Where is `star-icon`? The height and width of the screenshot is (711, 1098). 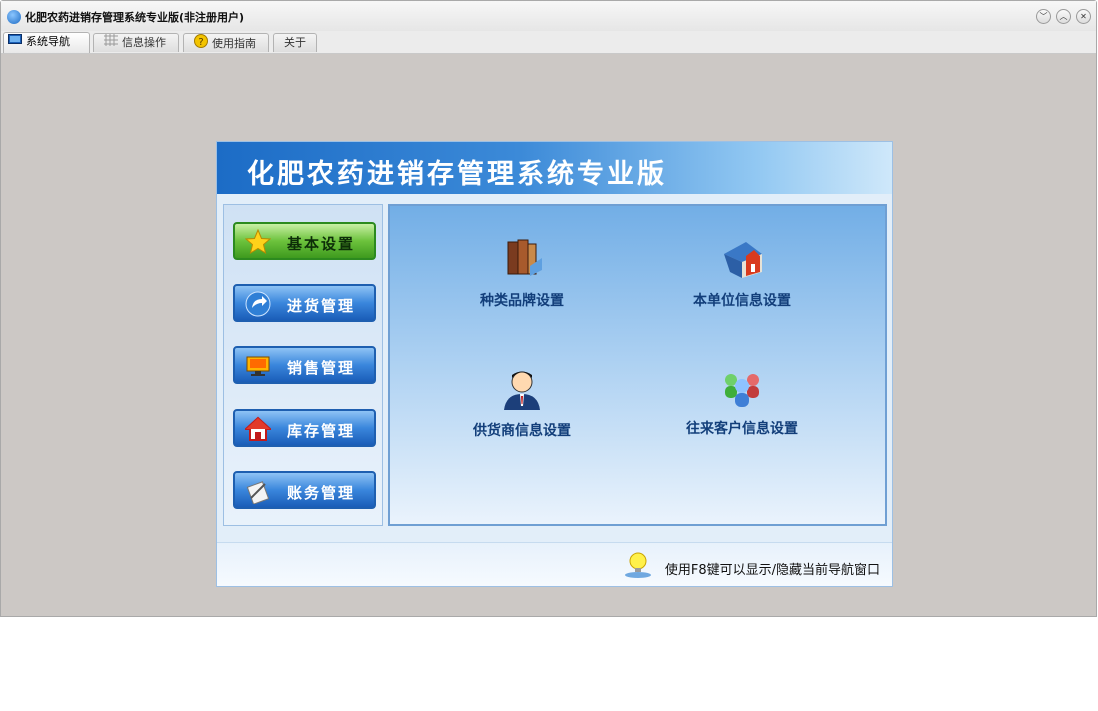
star-icon is located at coordinates (258, 241).